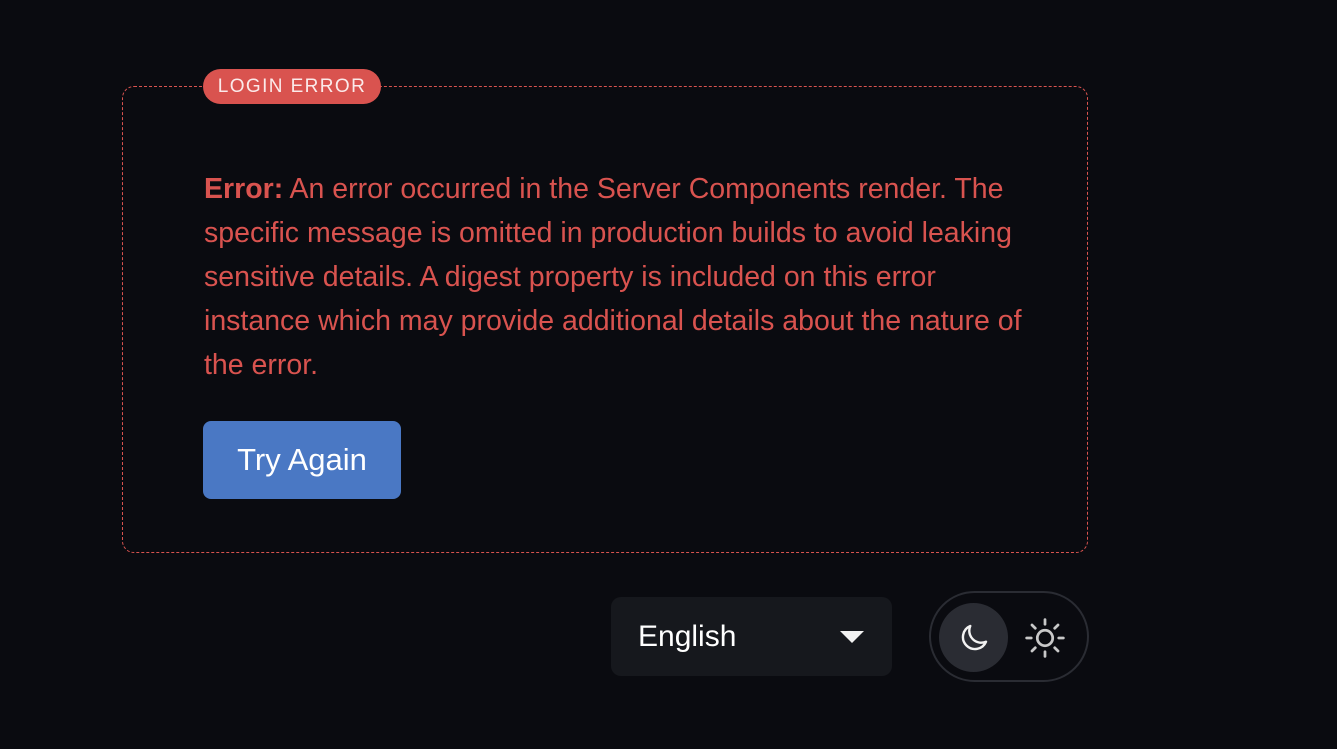 This screenshot has height=749, width=1337. I want to click on light-theme-button, so click(1044, 637).